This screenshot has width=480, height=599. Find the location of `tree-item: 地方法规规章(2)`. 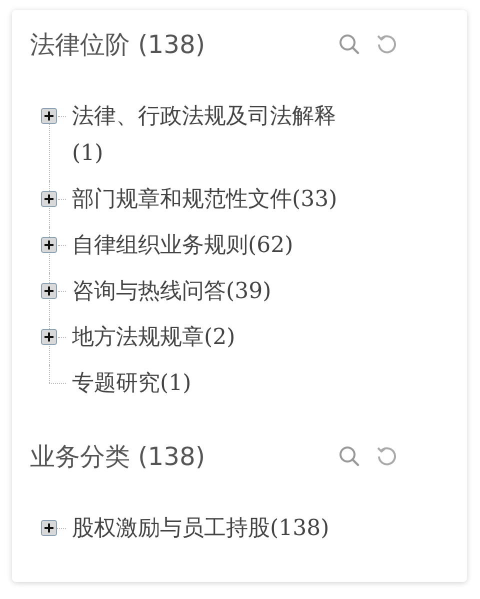

tree-item: 地方法规规章(2) is located at coordinates (154, 337).